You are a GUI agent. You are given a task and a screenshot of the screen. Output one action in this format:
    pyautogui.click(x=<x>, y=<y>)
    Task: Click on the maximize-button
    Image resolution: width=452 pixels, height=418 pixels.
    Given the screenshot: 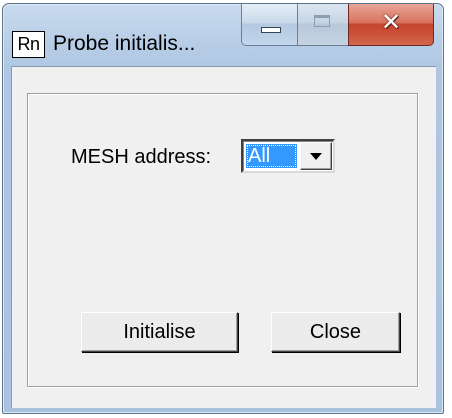 What is the action you would take?
    pyautogui.click(x=322, y=25)
    